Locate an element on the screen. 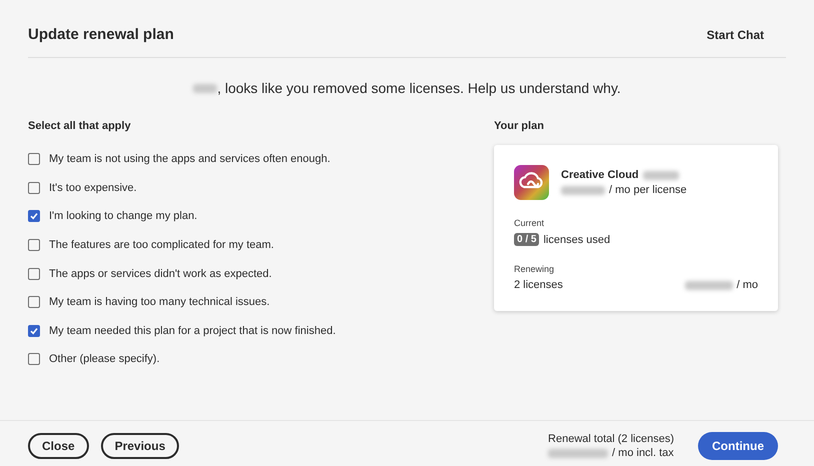 This screenshot has height=466, width=814. checkbox-label: I'm looking to change my plan. is located at coordinates (123, 216).